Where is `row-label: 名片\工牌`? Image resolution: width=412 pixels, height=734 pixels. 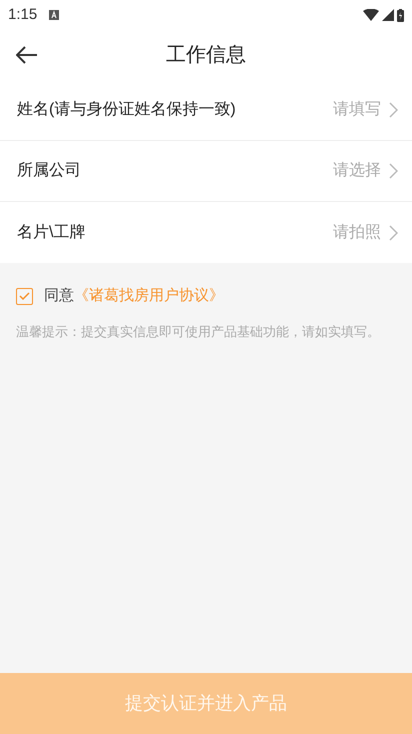
row-label: 名片\工牌 is located at coordinates (51, 232).